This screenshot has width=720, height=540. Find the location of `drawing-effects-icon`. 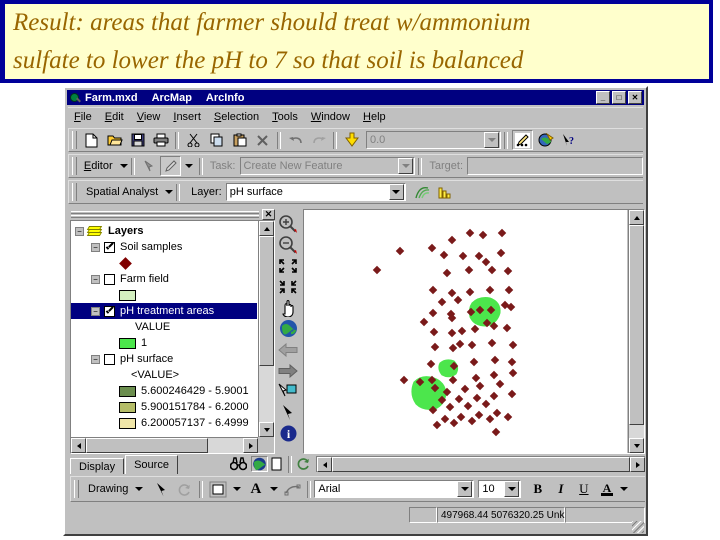

drawing-effects-icon is located at coordinates (292, 489).